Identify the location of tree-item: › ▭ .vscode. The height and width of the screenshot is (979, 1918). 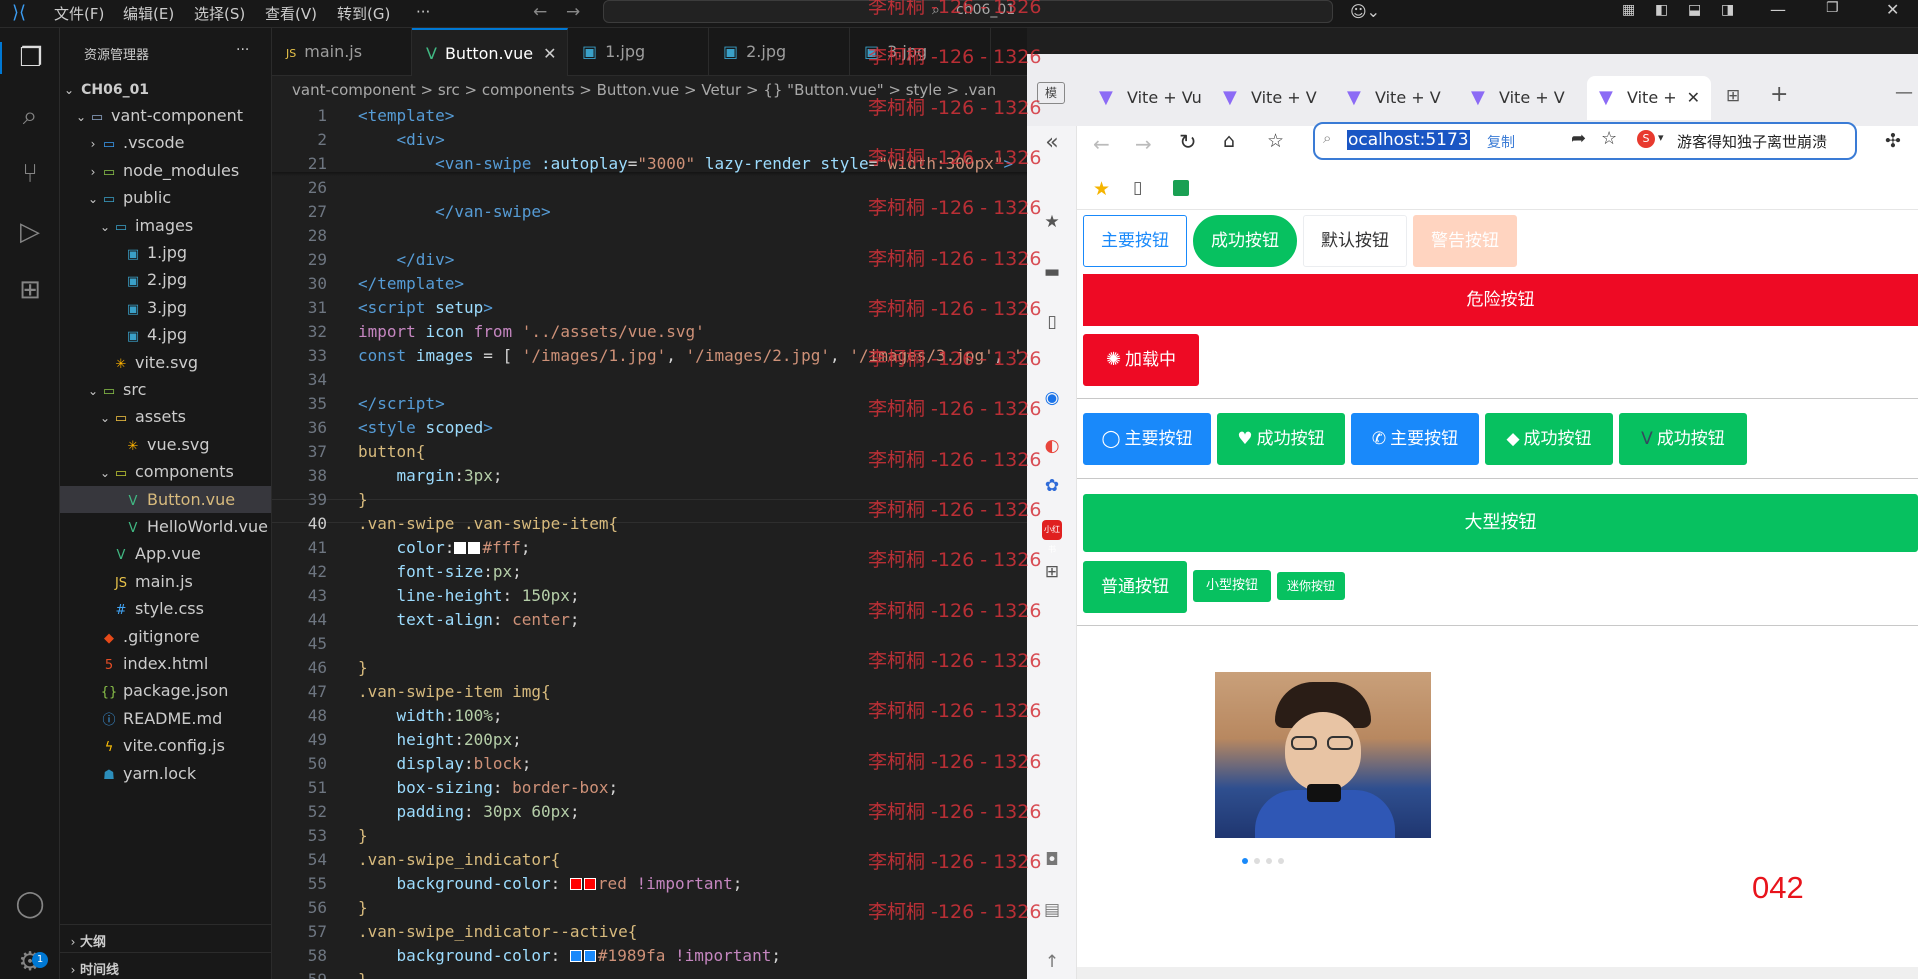
(165, 142).